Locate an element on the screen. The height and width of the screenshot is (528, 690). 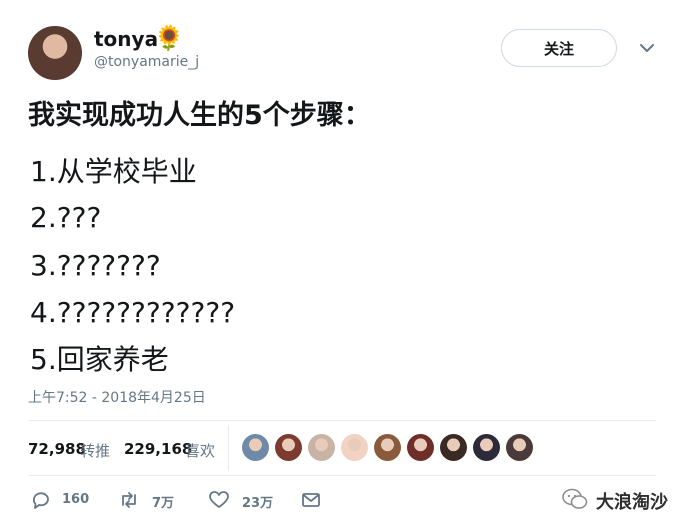
tweet-step-2: 2.??? is located at coordinates (66, 217).